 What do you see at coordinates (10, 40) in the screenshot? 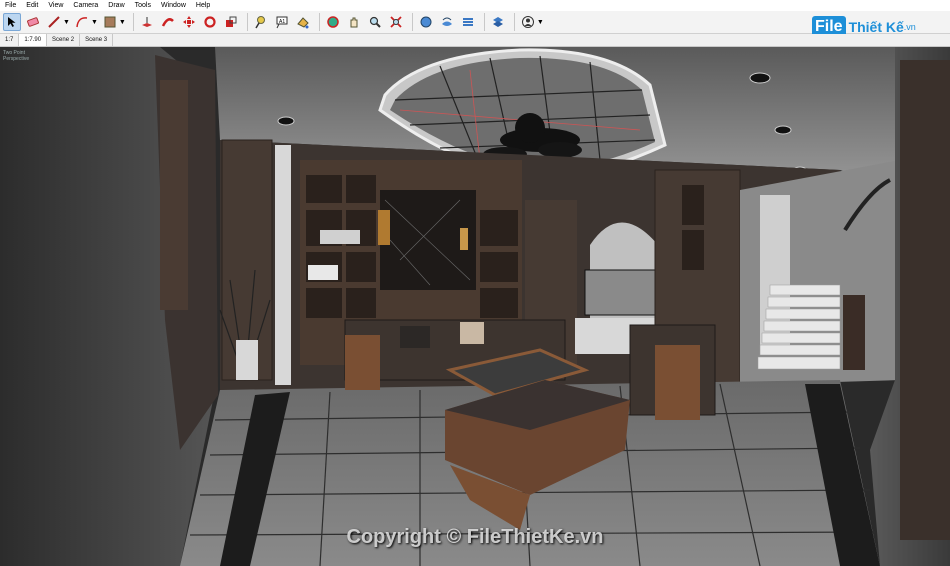
I see `scale-field-a: 1:7` at bounding box center [10, 40].